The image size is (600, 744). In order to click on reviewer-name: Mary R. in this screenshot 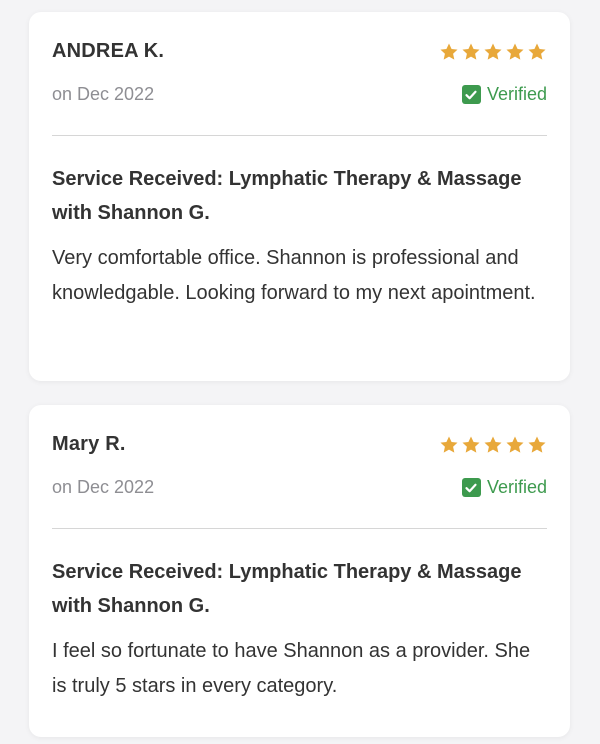, I will do `click(89, 444)`.